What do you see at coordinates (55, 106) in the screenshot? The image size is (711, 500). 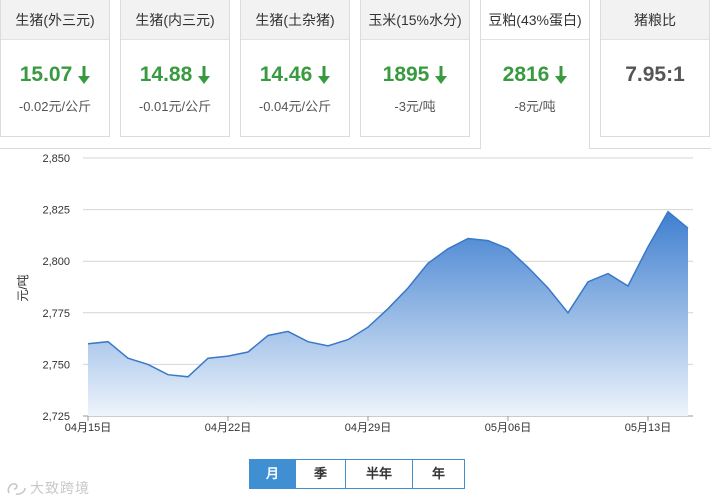 I see `card-change: -0.02元/公斤` at bounding box center [55, 106].